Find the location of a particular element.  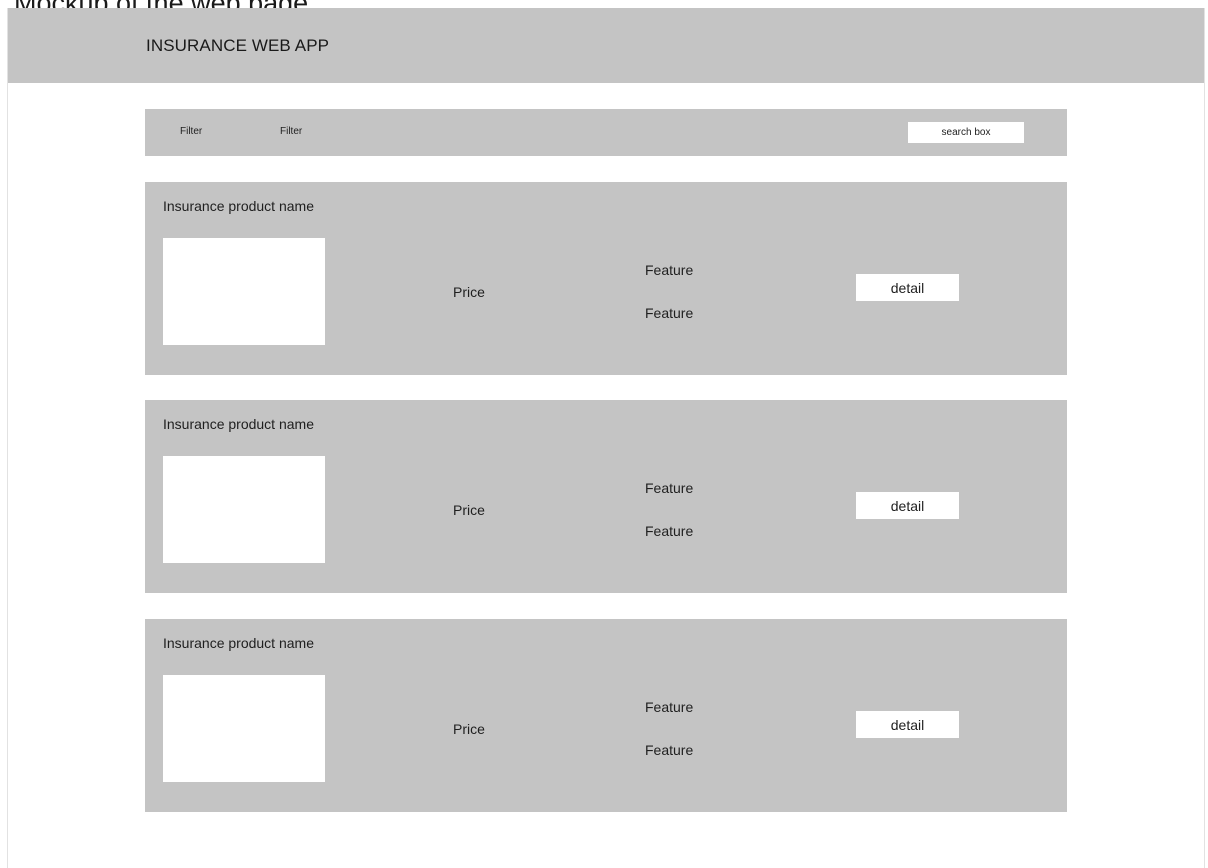

search-input is located at coordinates (966, 132).